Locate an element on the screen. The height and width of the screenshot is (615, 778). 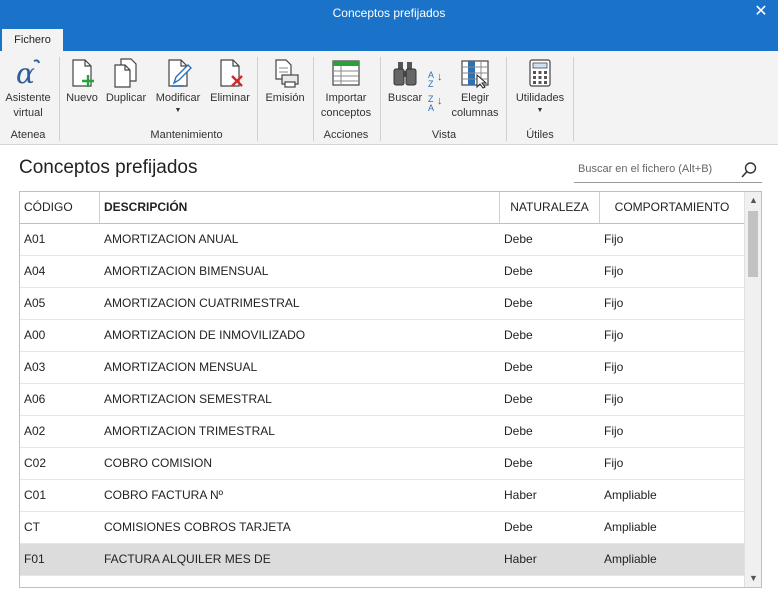
table-row: A05 AMORTIZACION CUATRIMESTRAL Debe Fijo is located at coordinates (382, 304).